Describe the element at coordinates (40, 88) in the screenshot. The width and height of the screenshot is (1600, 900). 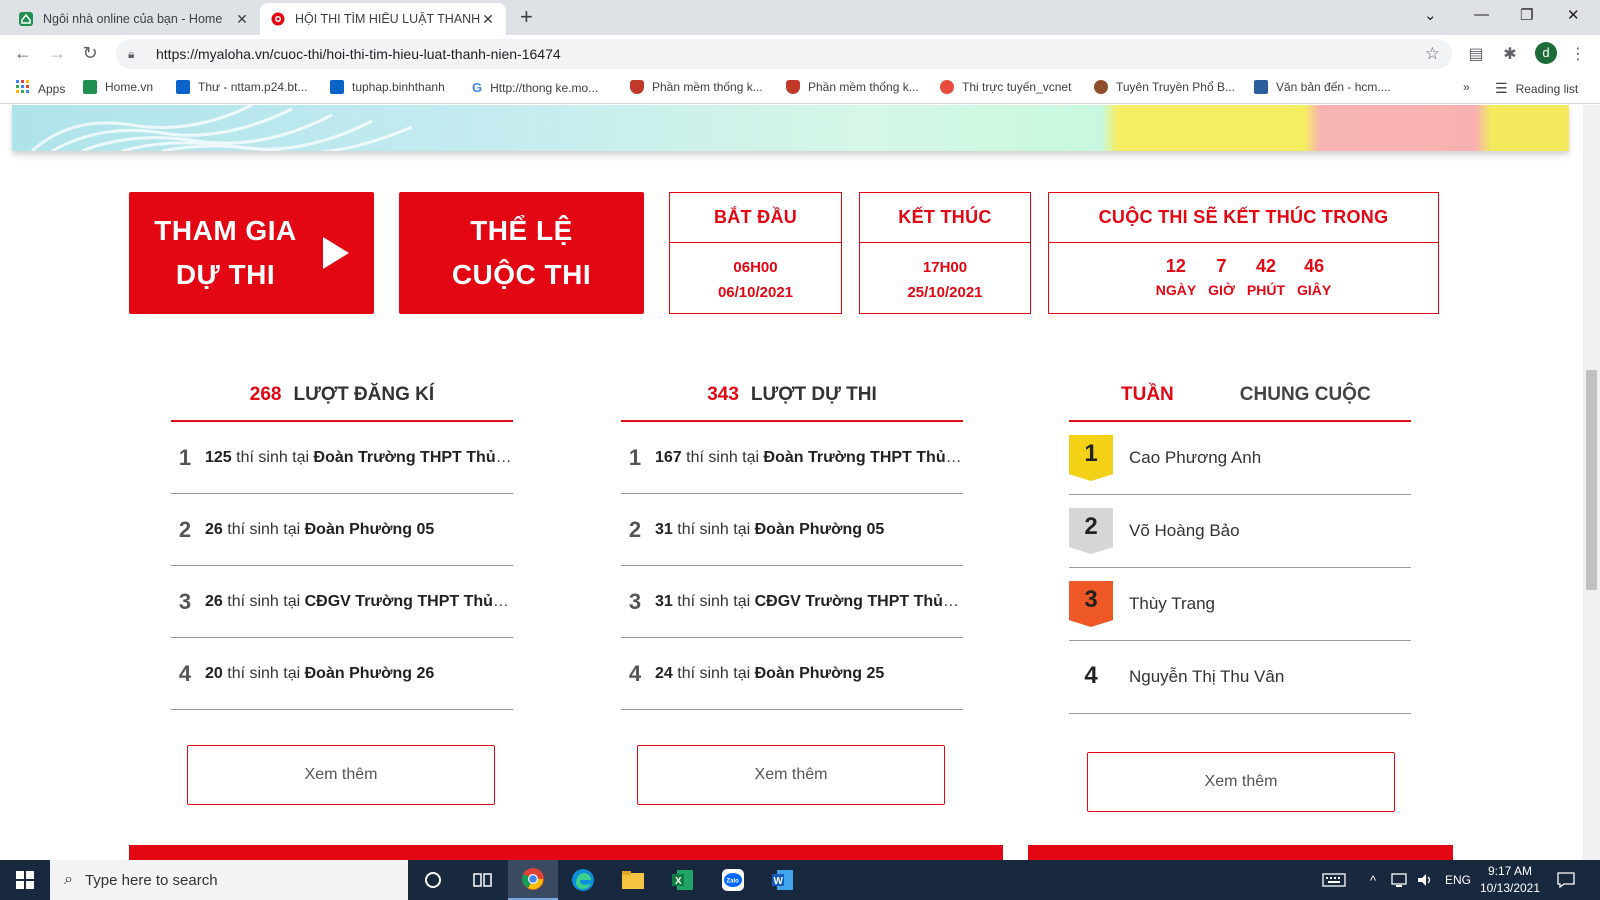
I see `bookmark-apps: Apps` at that location.